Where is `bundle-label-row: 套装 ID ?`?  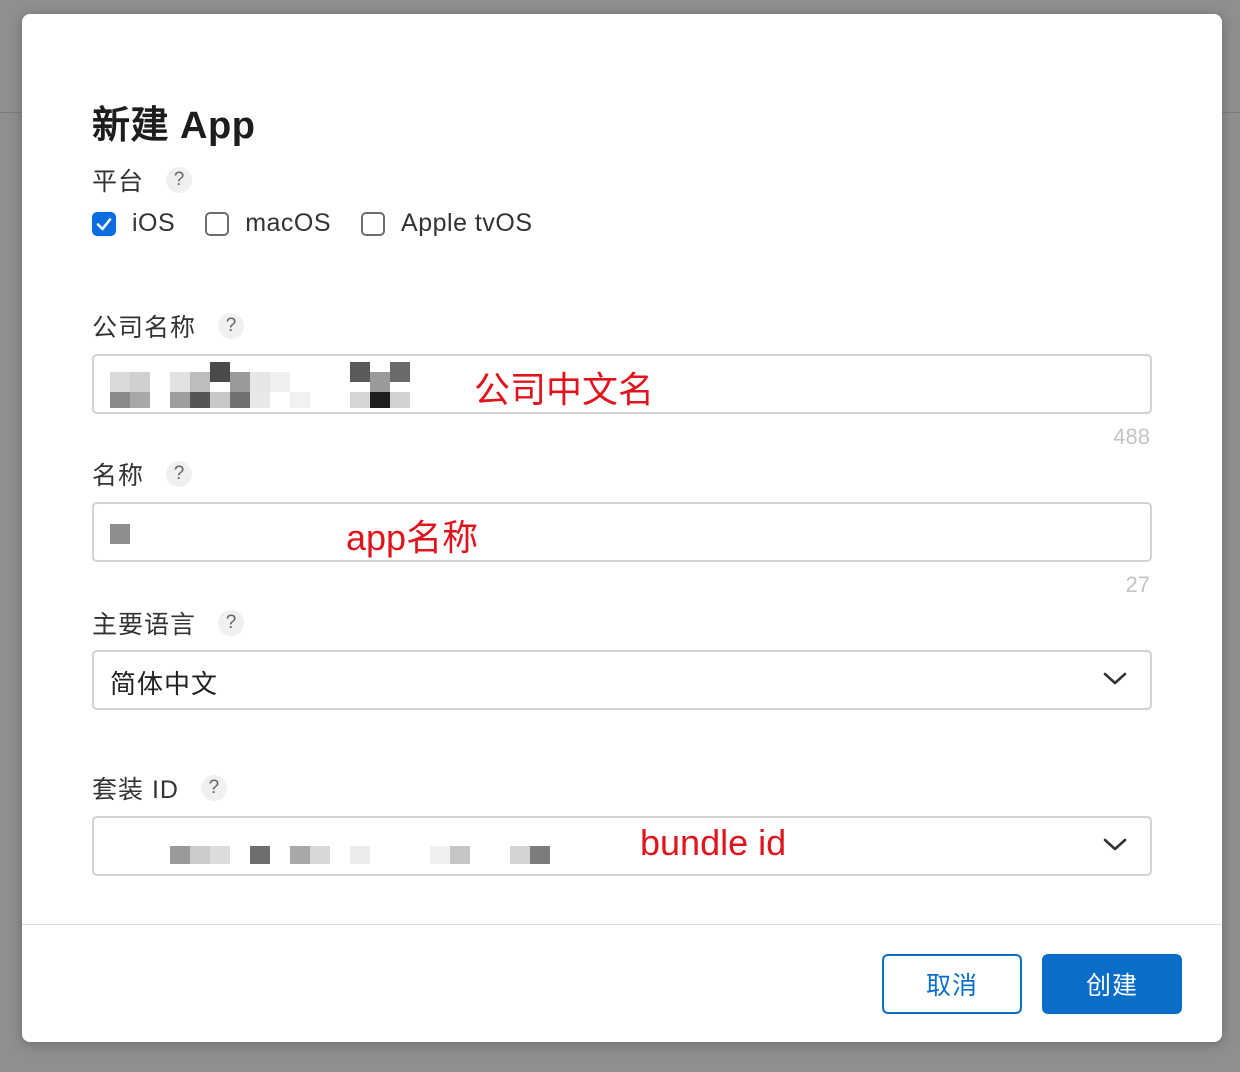 bundle-label-row: 套装 ID ? is located at coordinates (159, 788).